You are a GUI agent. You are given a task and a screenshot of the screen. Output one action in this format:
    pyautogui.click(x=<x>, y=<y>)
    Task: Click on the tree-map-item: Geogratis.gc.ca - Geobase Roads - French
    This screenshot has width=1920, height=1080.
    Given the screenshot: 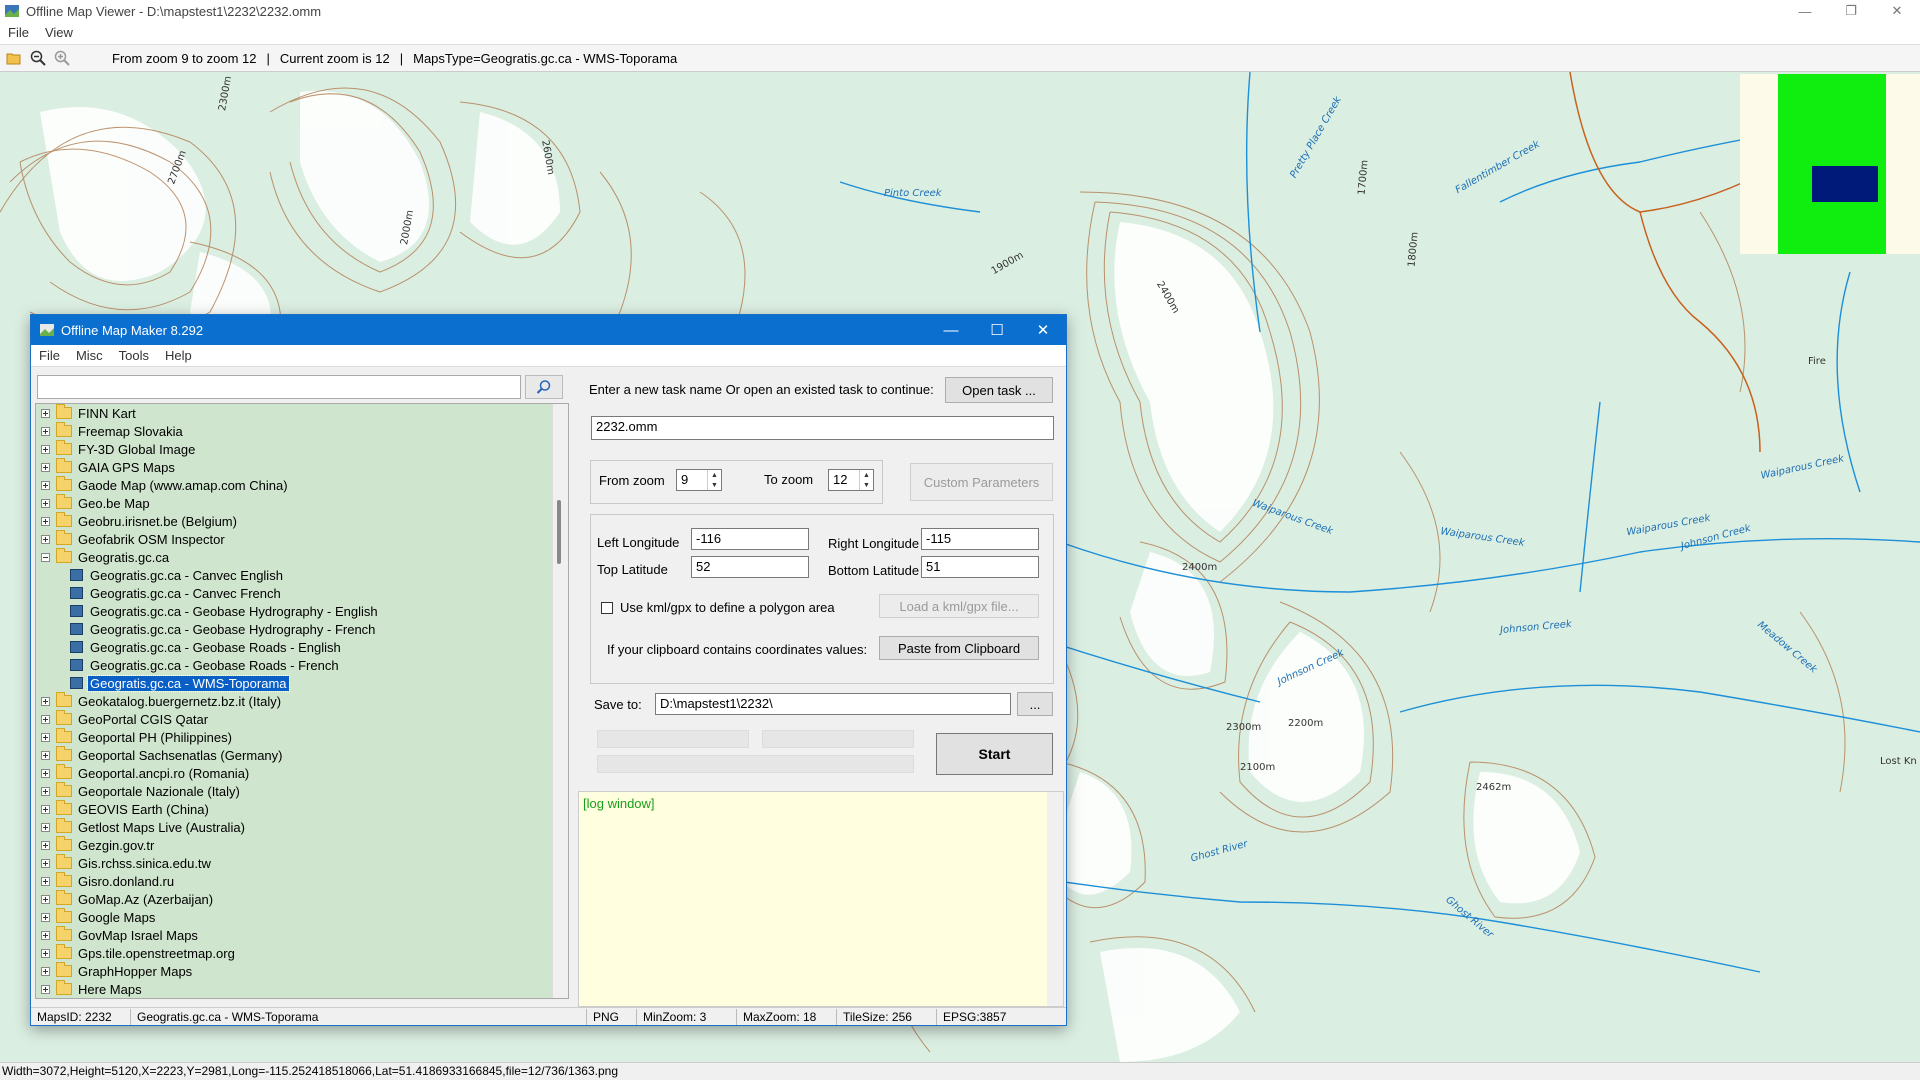 What is the action you would take?
    pyautogui.click(x=302, y=665)
    